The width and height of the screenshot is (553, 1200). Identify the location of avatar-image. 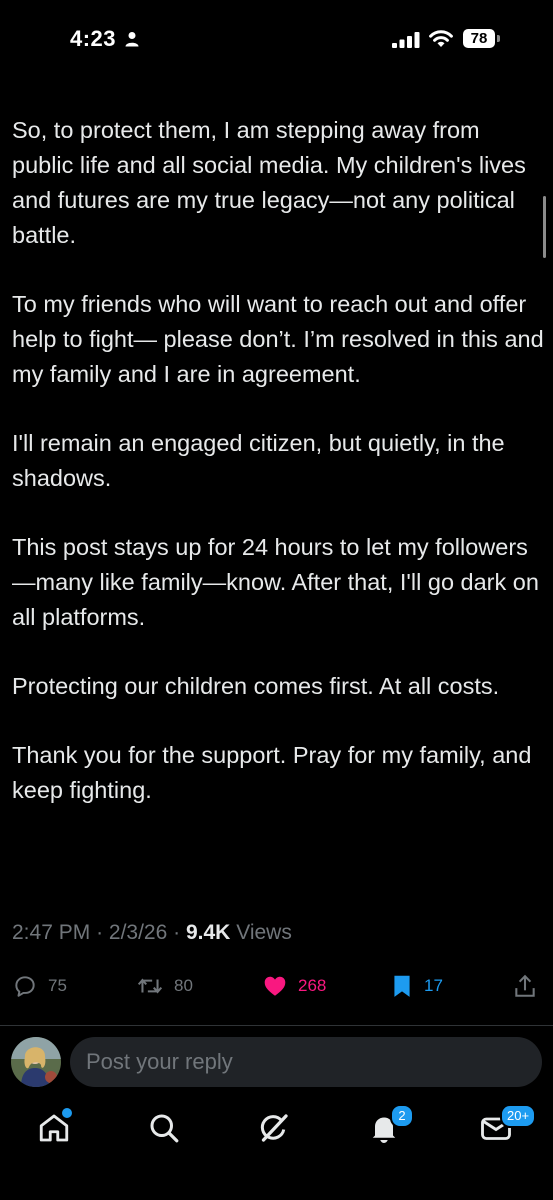
(36, 1062).